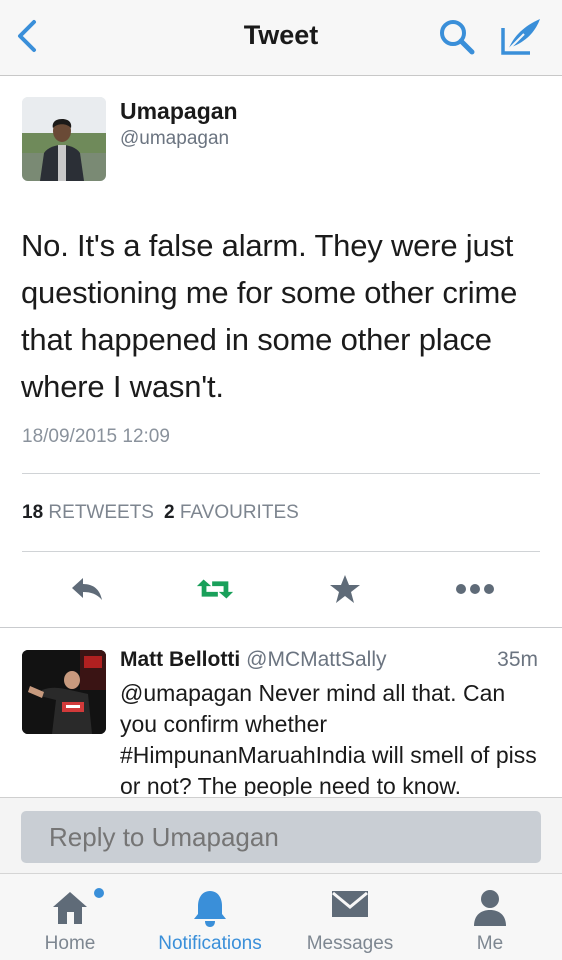 This screenshot has width=562, height=960. I want to click on section-divider, so click(281, 627).